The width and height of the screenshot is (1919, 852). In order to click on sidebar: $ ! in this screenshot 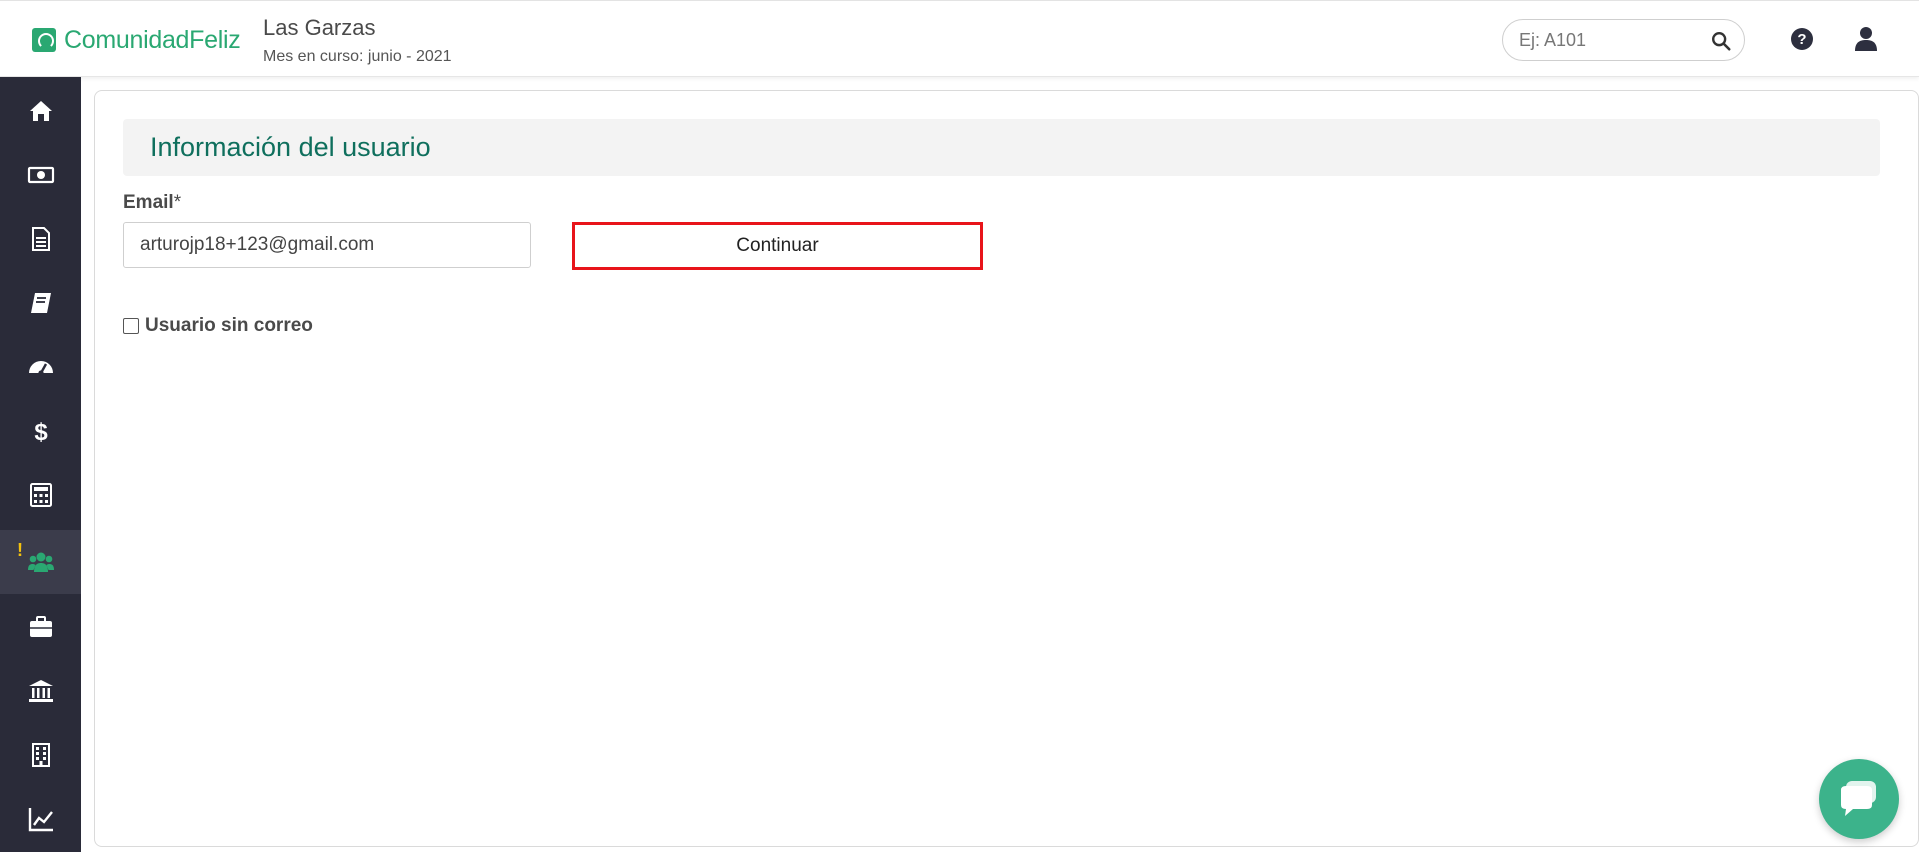, I will do `click(40, 464)`.